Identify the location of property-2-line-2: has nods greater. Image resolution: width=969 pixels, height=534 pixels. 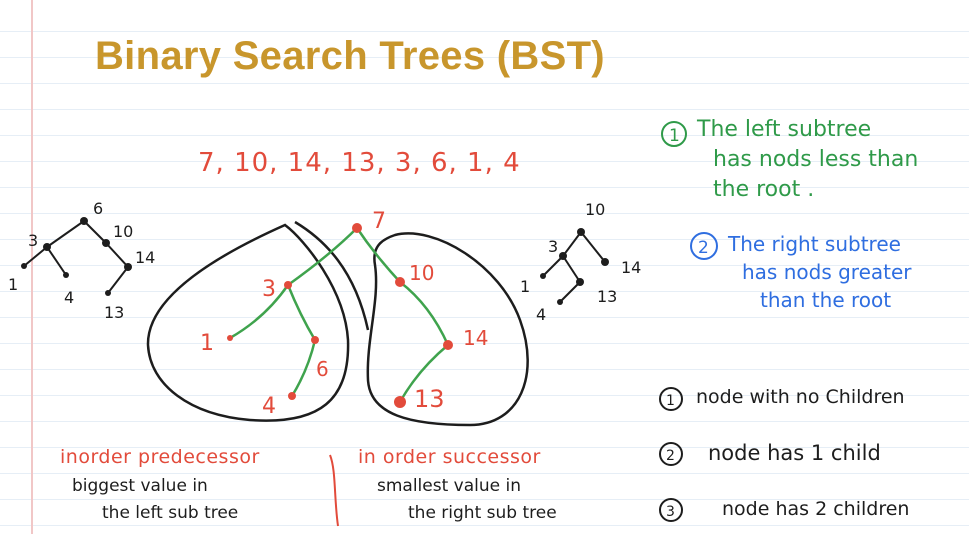
(827, 272).